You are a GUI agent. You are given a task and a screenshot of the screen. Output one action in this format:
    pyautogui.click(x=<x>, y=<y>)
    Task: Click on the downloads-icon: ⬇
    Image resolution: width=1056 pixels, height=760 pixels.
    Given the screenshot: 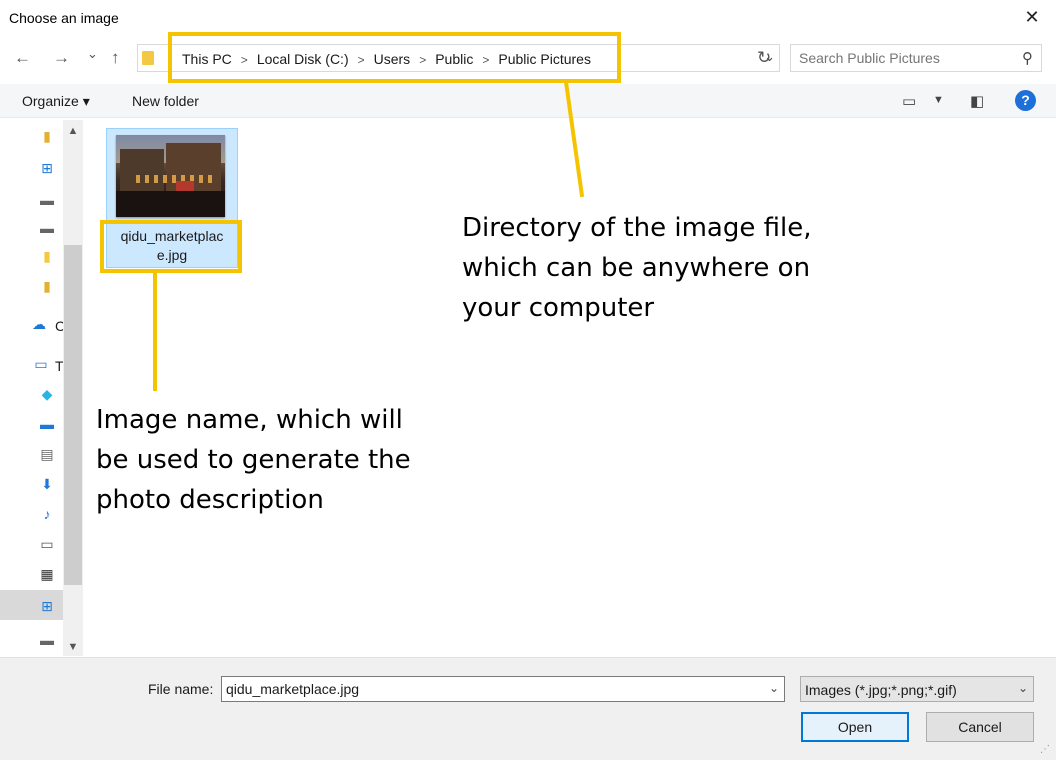 What is the action you would take?
    pyautogui.click(x=47, y=484)
    